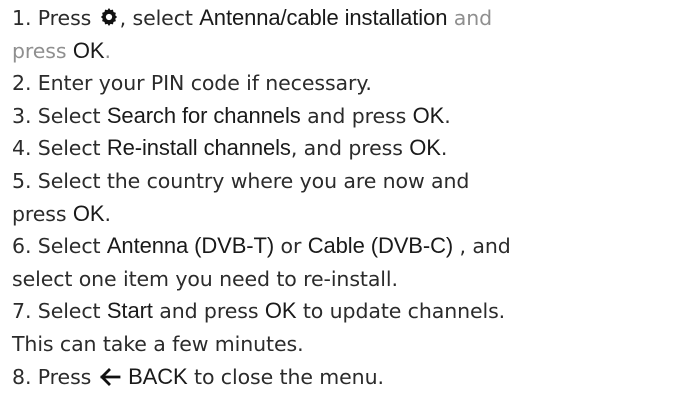  What do you see at coordinates (253, 180) in the screenshot?
I see `step-text: Select the country where you are now and` at bounding box center [253, 180].